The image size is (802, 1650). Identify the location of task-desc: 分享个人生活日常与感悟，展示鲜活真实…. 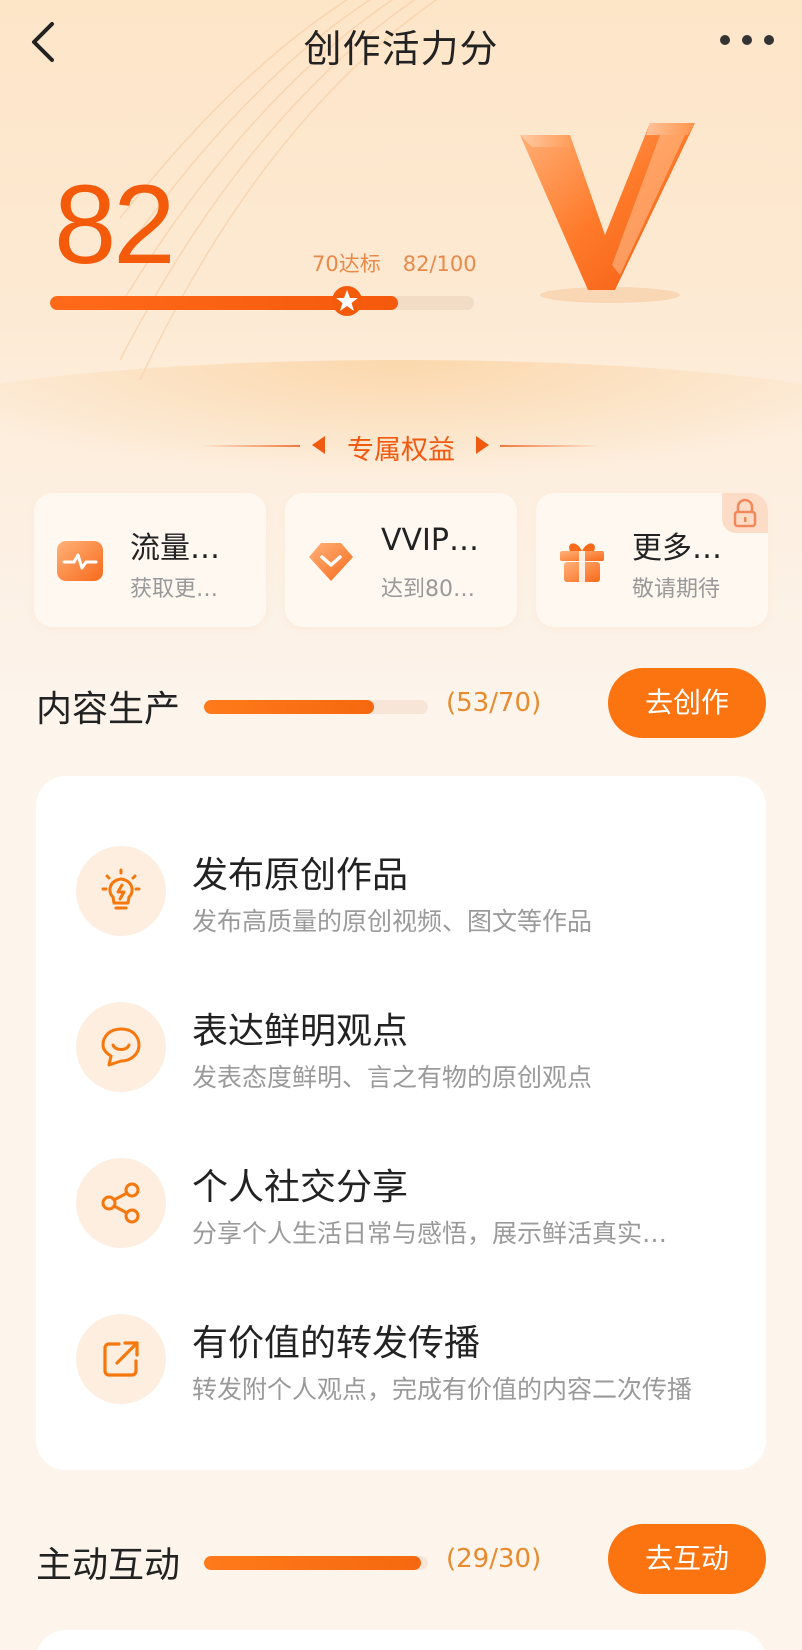
(430, 1233).